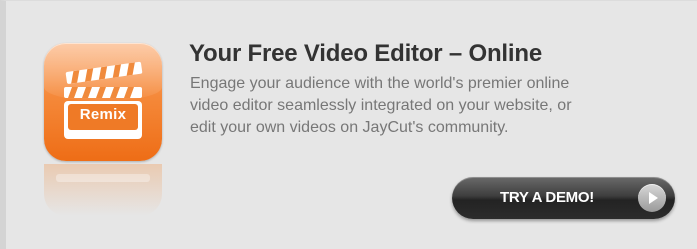 The image size is (697, 249). I want to click on promo-headline: Your Free Video Editor – Online, so click(365, 53).